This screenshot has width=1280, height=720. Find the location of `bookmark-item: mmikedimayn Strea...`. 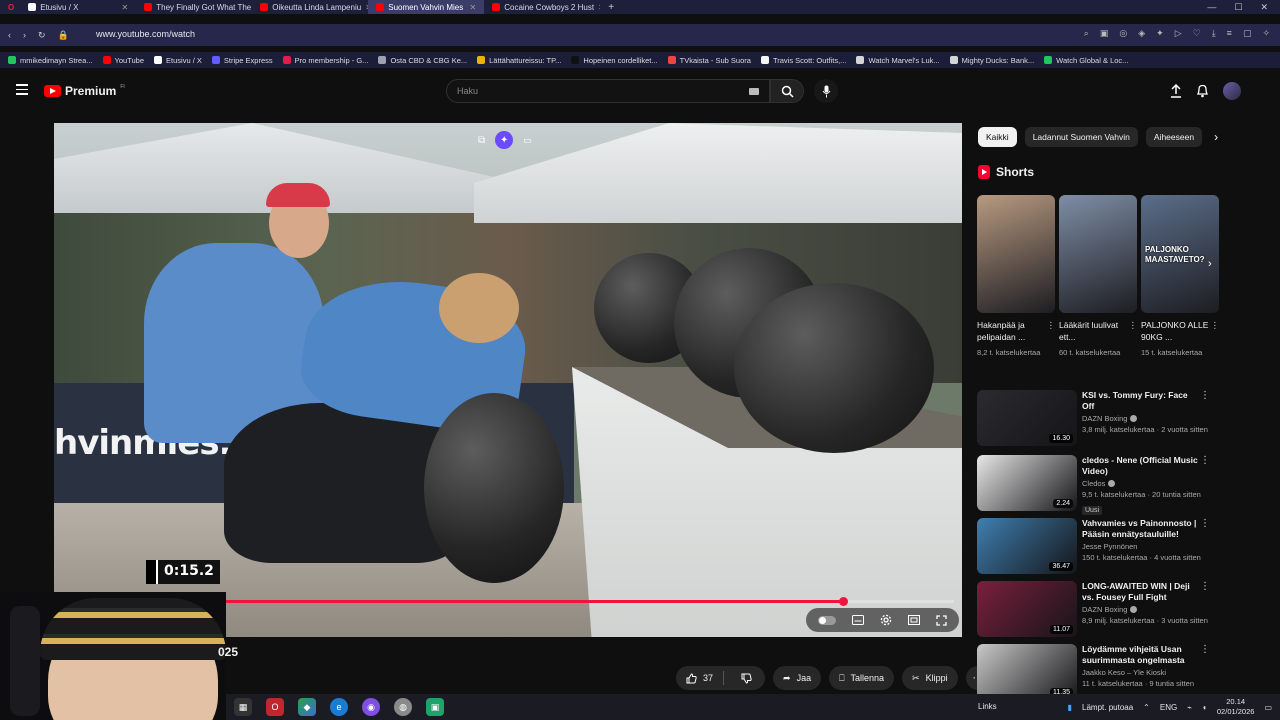

bookmark-item: mmikedimayn Strea... is located at coordinates (50, 60).